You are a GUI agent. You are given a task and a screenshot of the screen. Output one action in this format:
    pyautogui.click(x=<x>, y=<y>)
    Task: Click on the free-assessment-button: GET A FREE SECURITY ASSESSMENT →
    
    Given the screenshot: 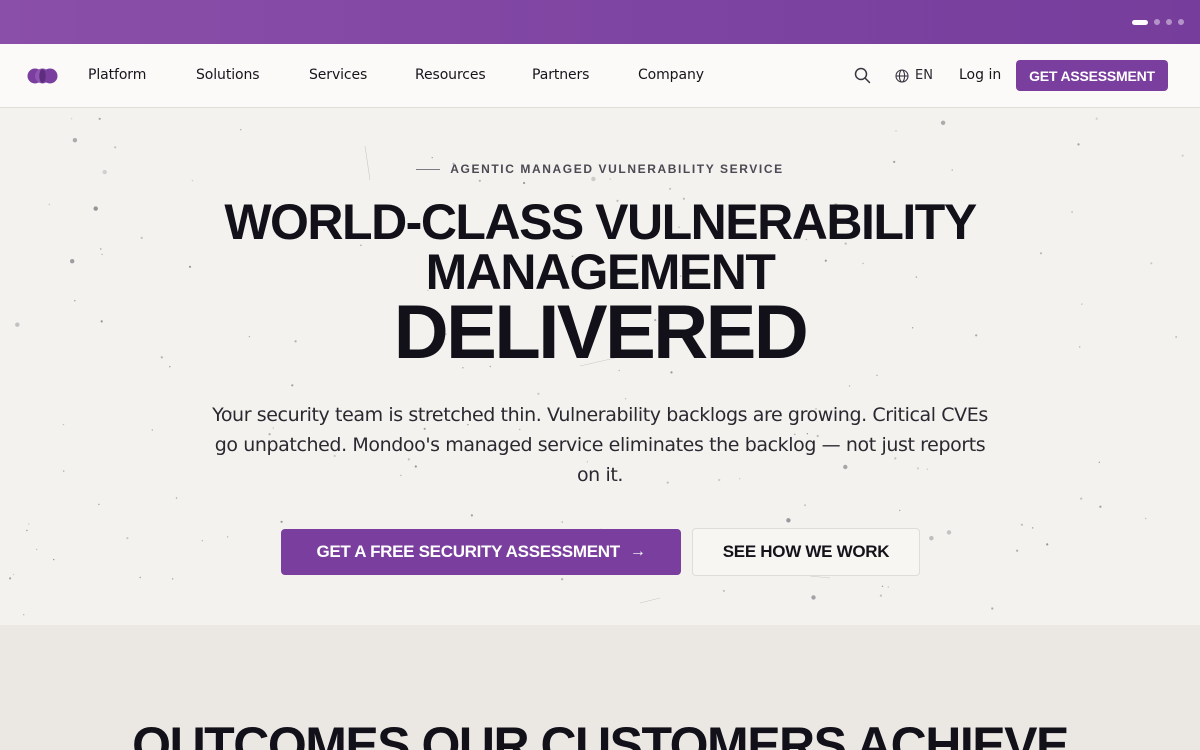 What is the action you would take?
    pyautogui.click(x=481, y=552)
    